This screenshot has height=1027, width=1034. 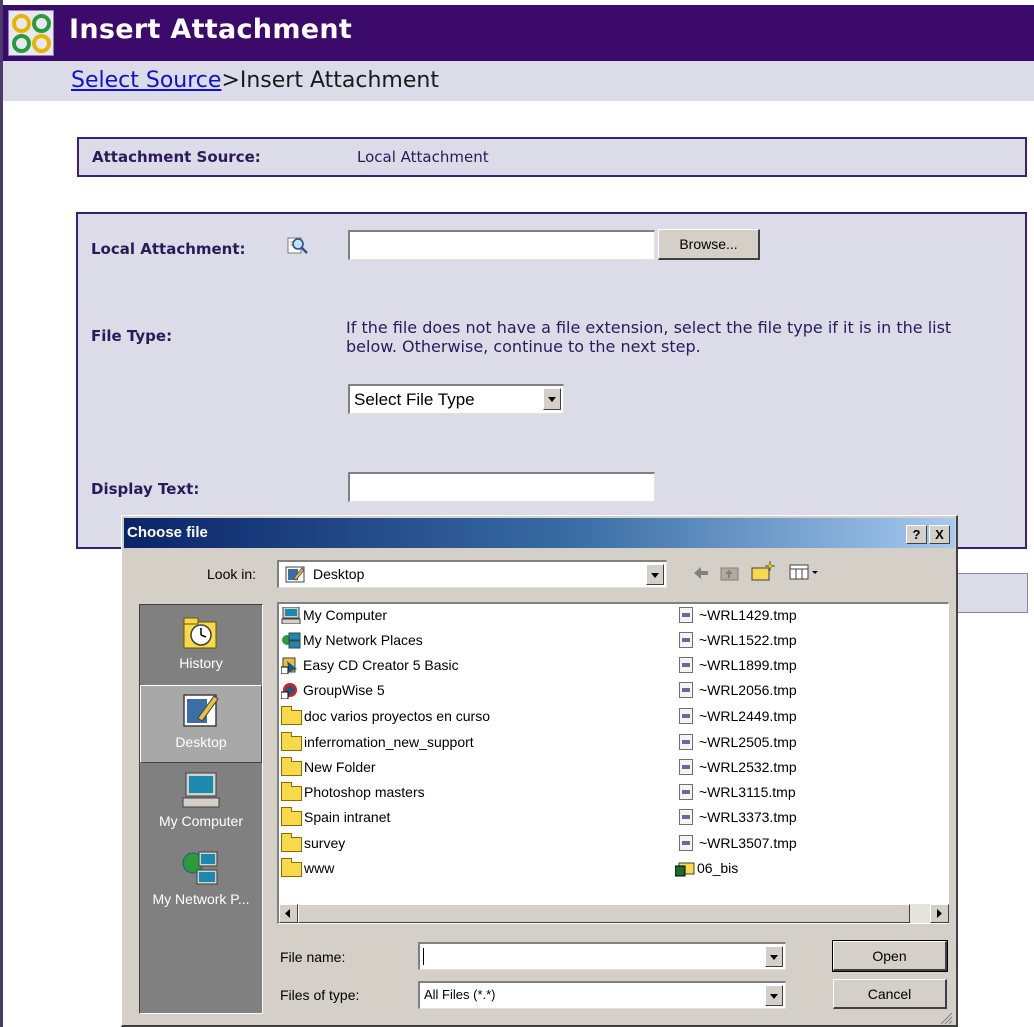 I want to click on list-item: My Computer, so click(x=334, y=615).